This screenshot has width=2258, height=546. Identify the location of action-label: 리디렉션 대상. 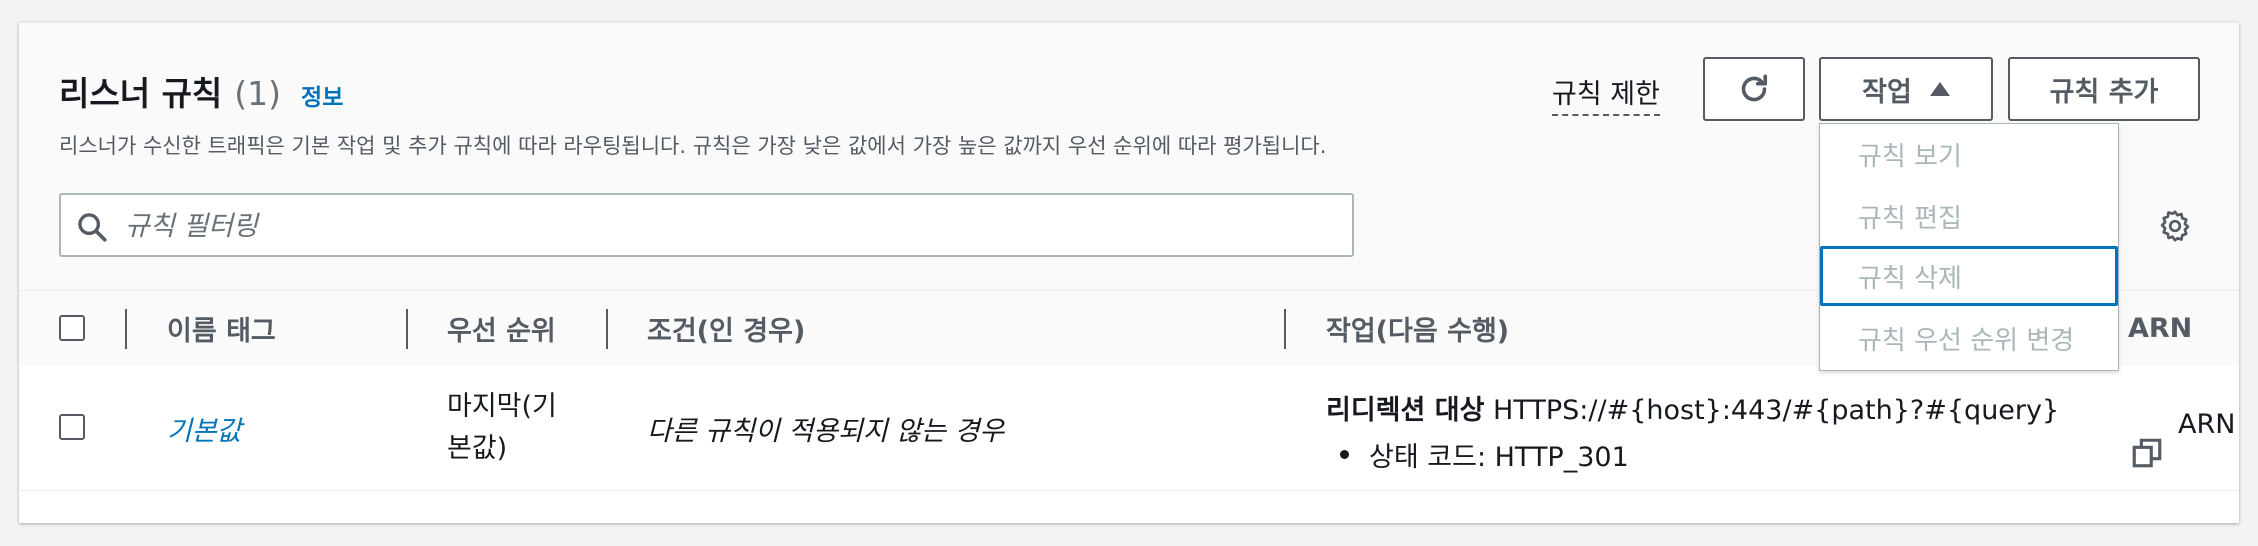
(1405, 410).